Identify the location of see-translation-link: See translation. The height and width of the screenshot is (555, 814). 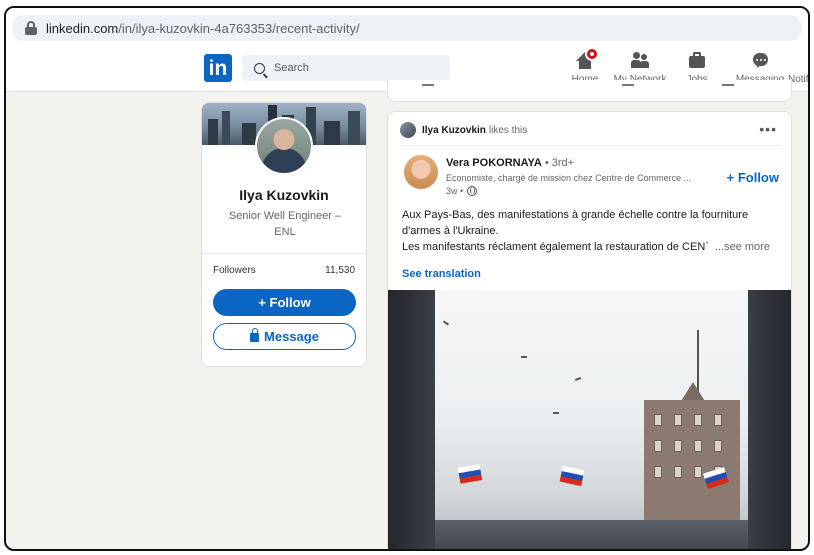
(441, 274).